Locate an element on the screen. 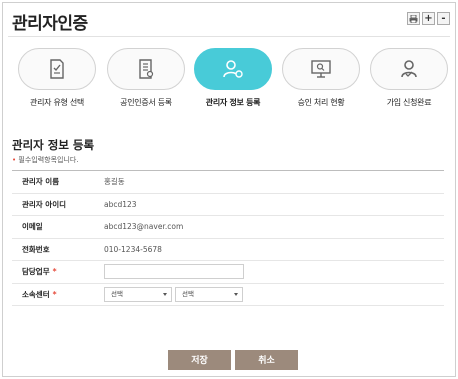 This screenshot has height=379, width=458. required-note: • 필수입력항목입니다. is located at coordinates (45, 160).